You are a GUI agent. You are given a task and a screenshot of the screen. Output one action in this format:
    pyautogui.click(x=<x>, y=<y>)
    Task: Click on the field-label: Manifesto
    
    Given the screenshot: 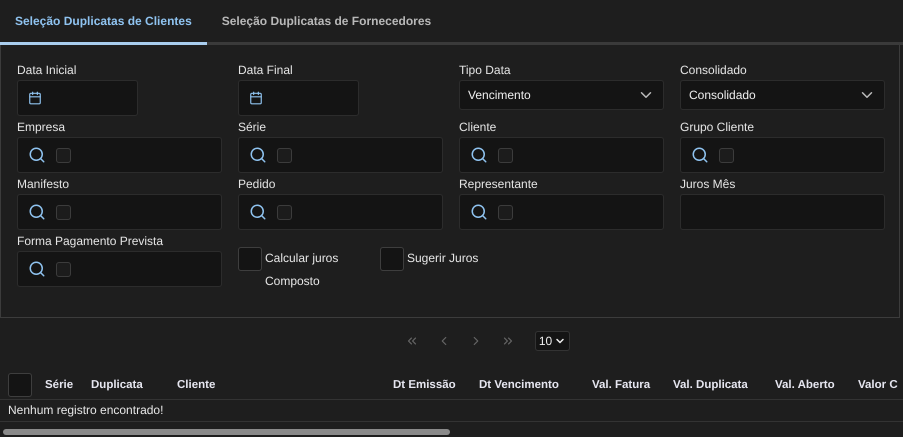 What is the action you would take?
    pyautogui.click(x=43, y=184)
    